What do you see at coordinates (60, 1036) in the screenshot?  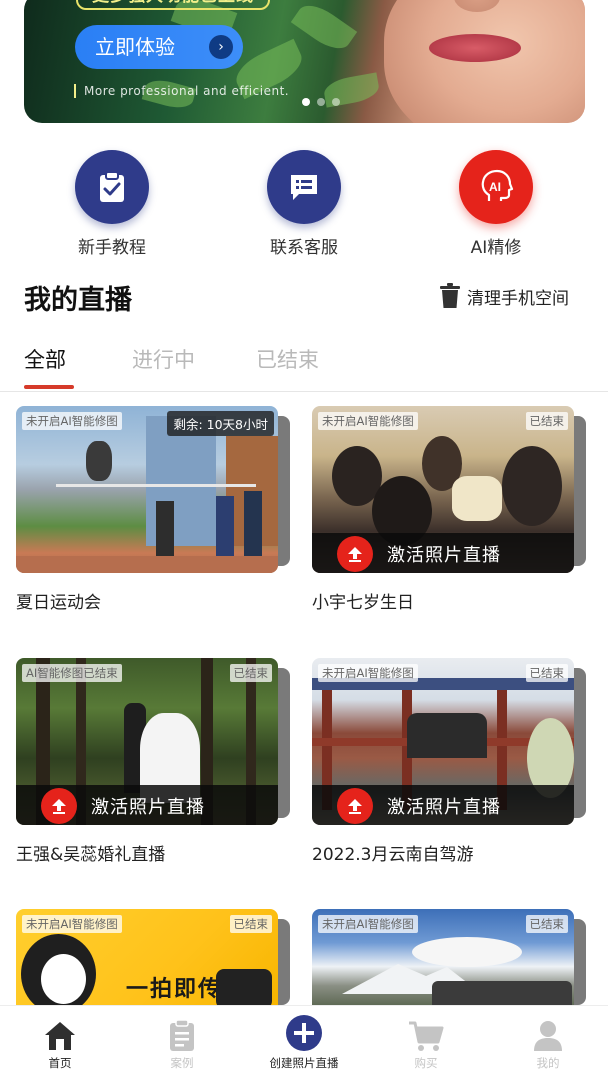 I see `home-icon` at bounding box center [60, 1036].